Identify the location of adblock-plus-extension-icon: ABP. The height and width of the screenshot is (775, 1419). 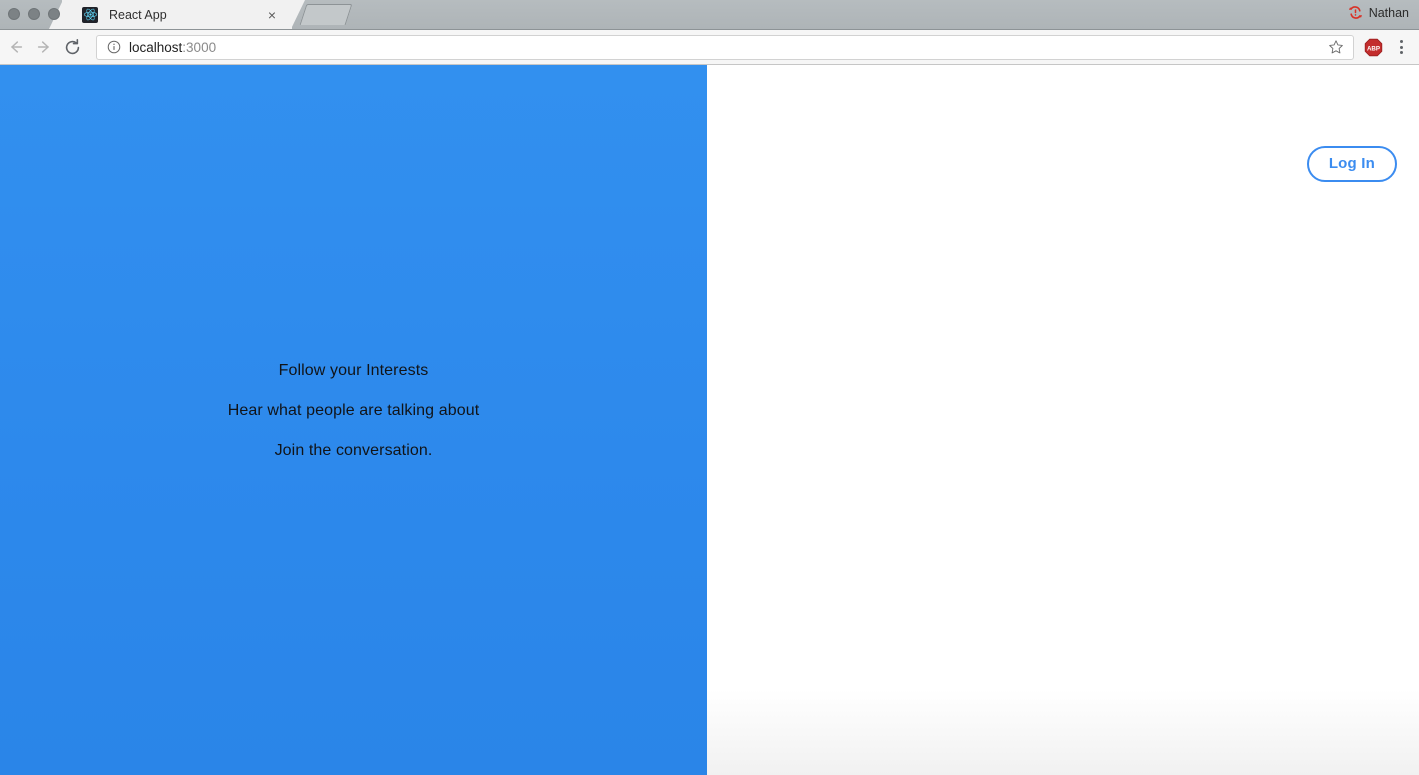
(1373, 47).